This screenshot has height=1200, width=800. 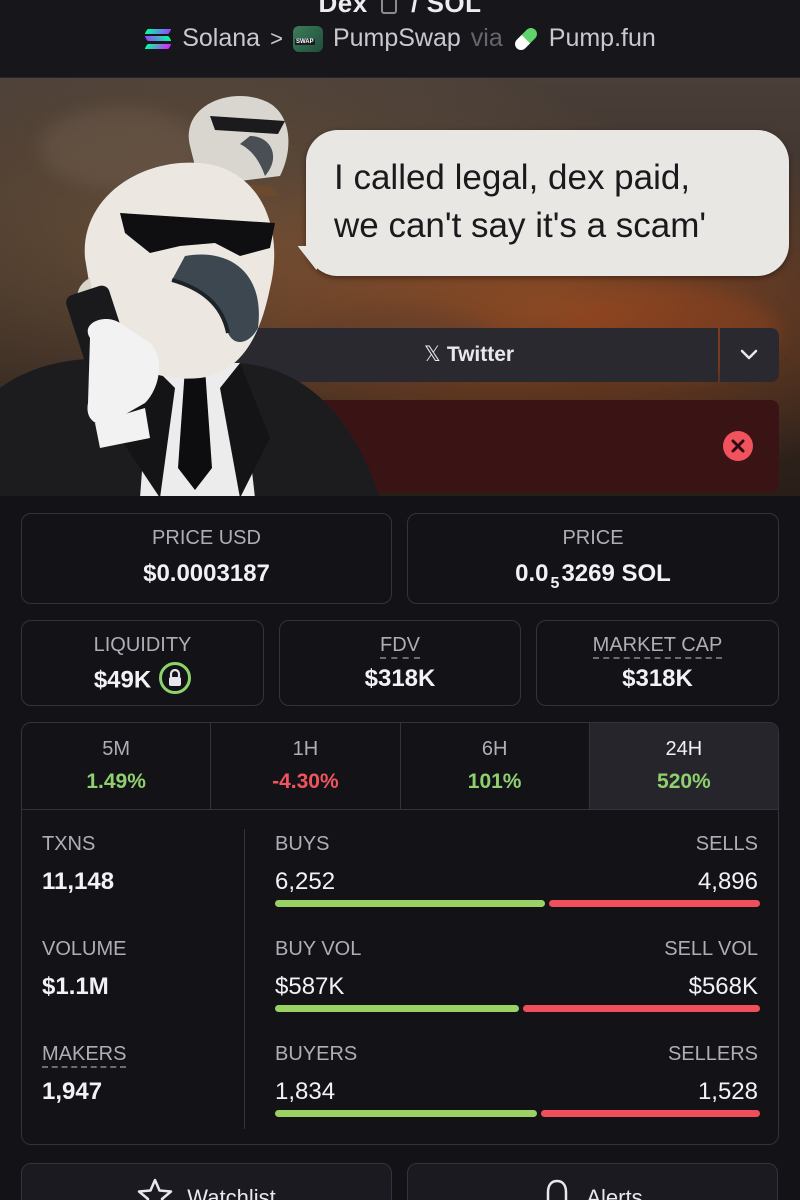 I want to click on sellers-bar, so click(x=650, y=1113).